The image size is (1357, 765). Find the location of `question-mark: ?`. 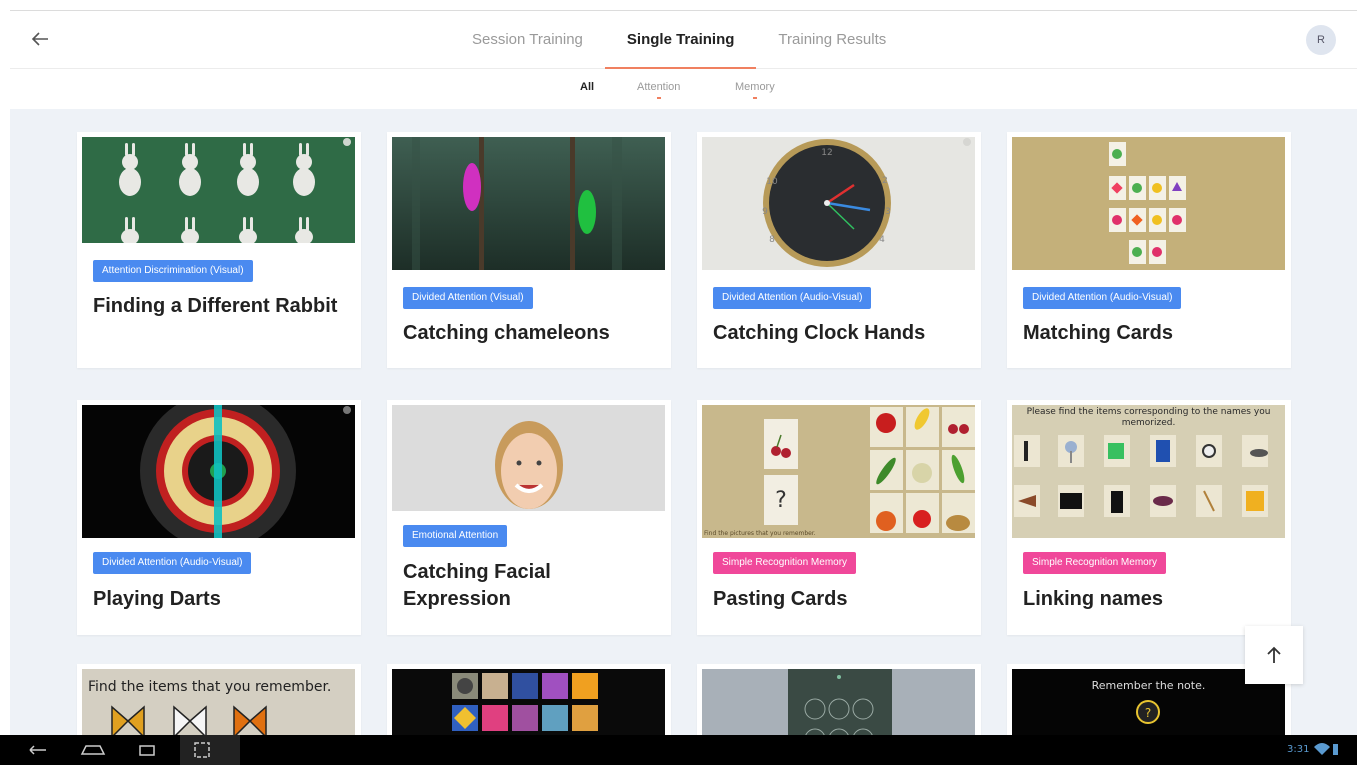

question-mark: ? is located at coordinates (781, 500).